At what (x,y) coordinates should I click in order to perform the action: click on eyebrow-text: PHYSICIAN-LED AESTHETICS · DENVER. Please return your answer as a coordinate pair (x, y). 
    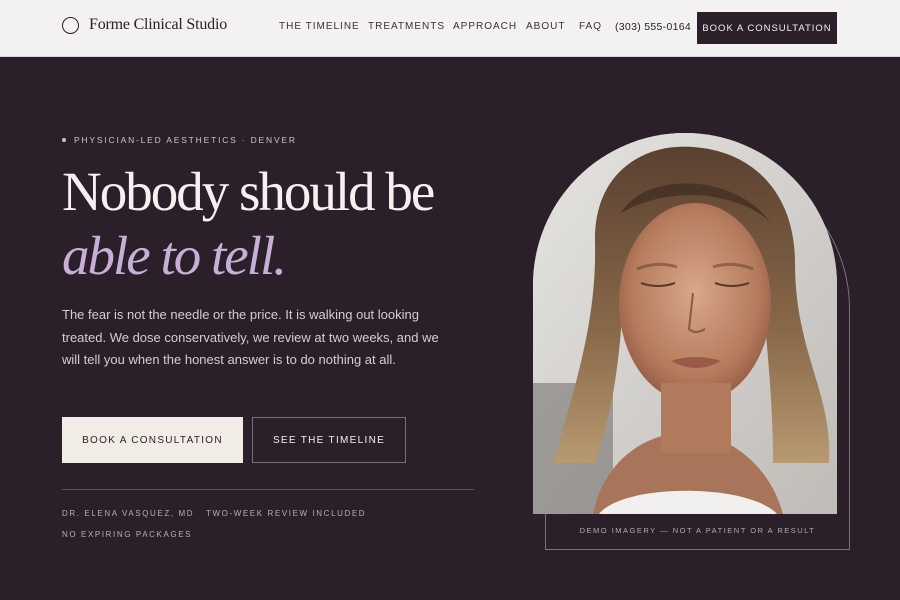
    Looking at the image, I should click on (185, 140).